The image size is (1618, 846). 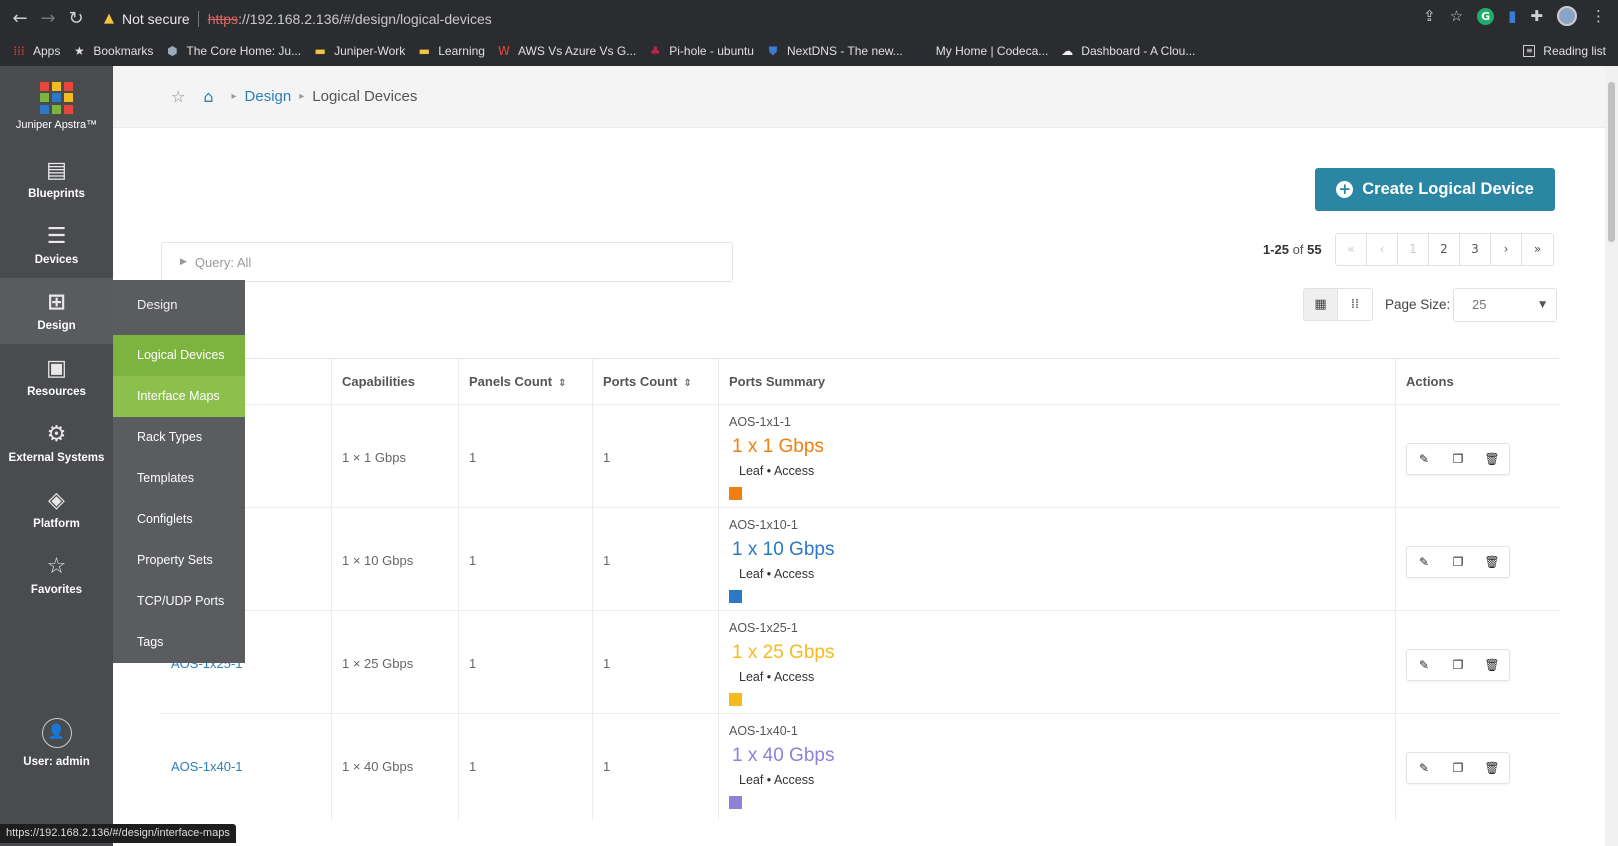 What do you see at coordinates (1298, 249) in the screenshot?
I see `page-of: of` at bounding box center [1298, 249].